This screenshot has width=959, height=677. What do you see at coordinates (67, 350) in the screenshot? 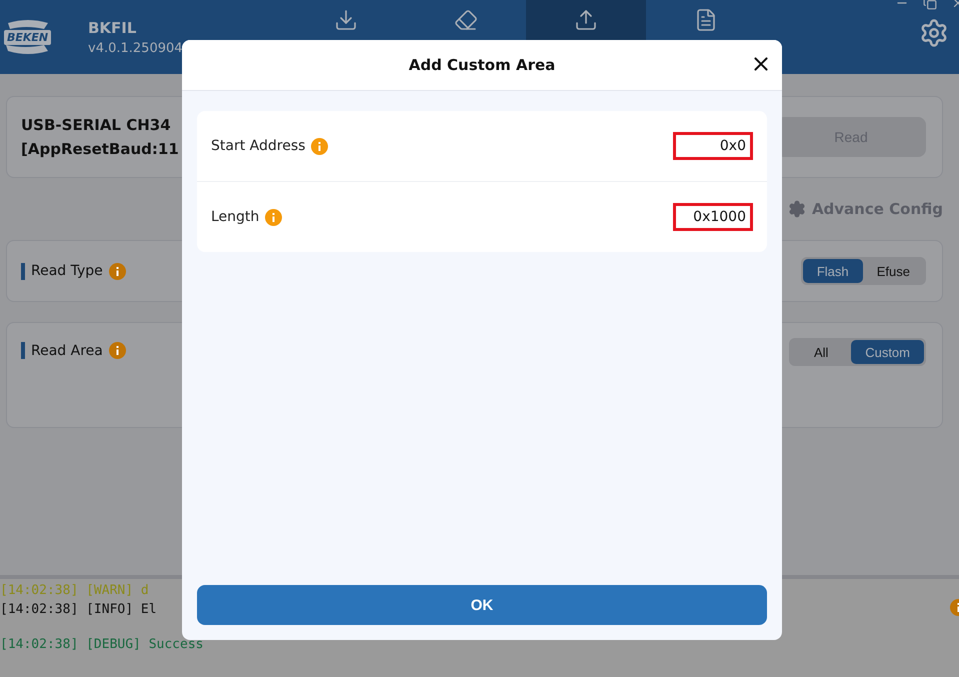
I see `section-title: Read Area` at bounding box center [67, 350].